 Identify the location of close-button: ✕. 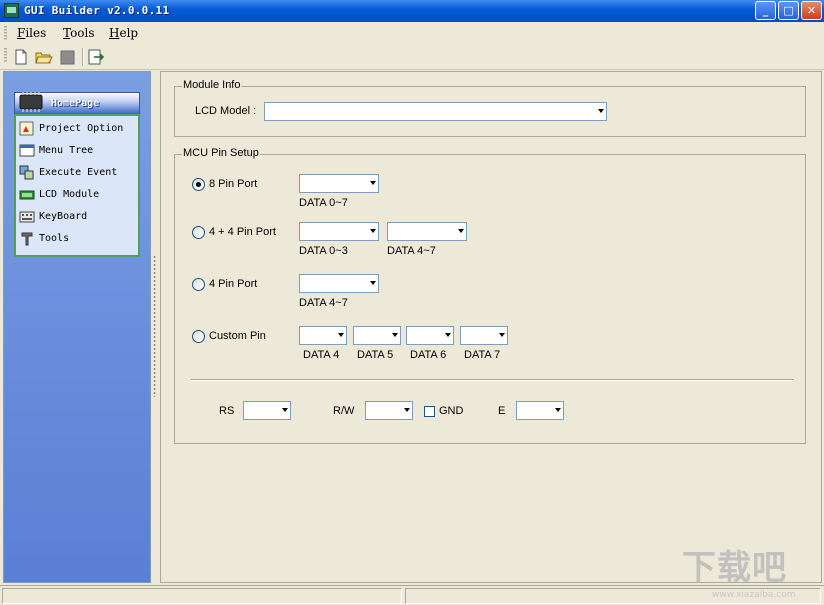
(811, 10).